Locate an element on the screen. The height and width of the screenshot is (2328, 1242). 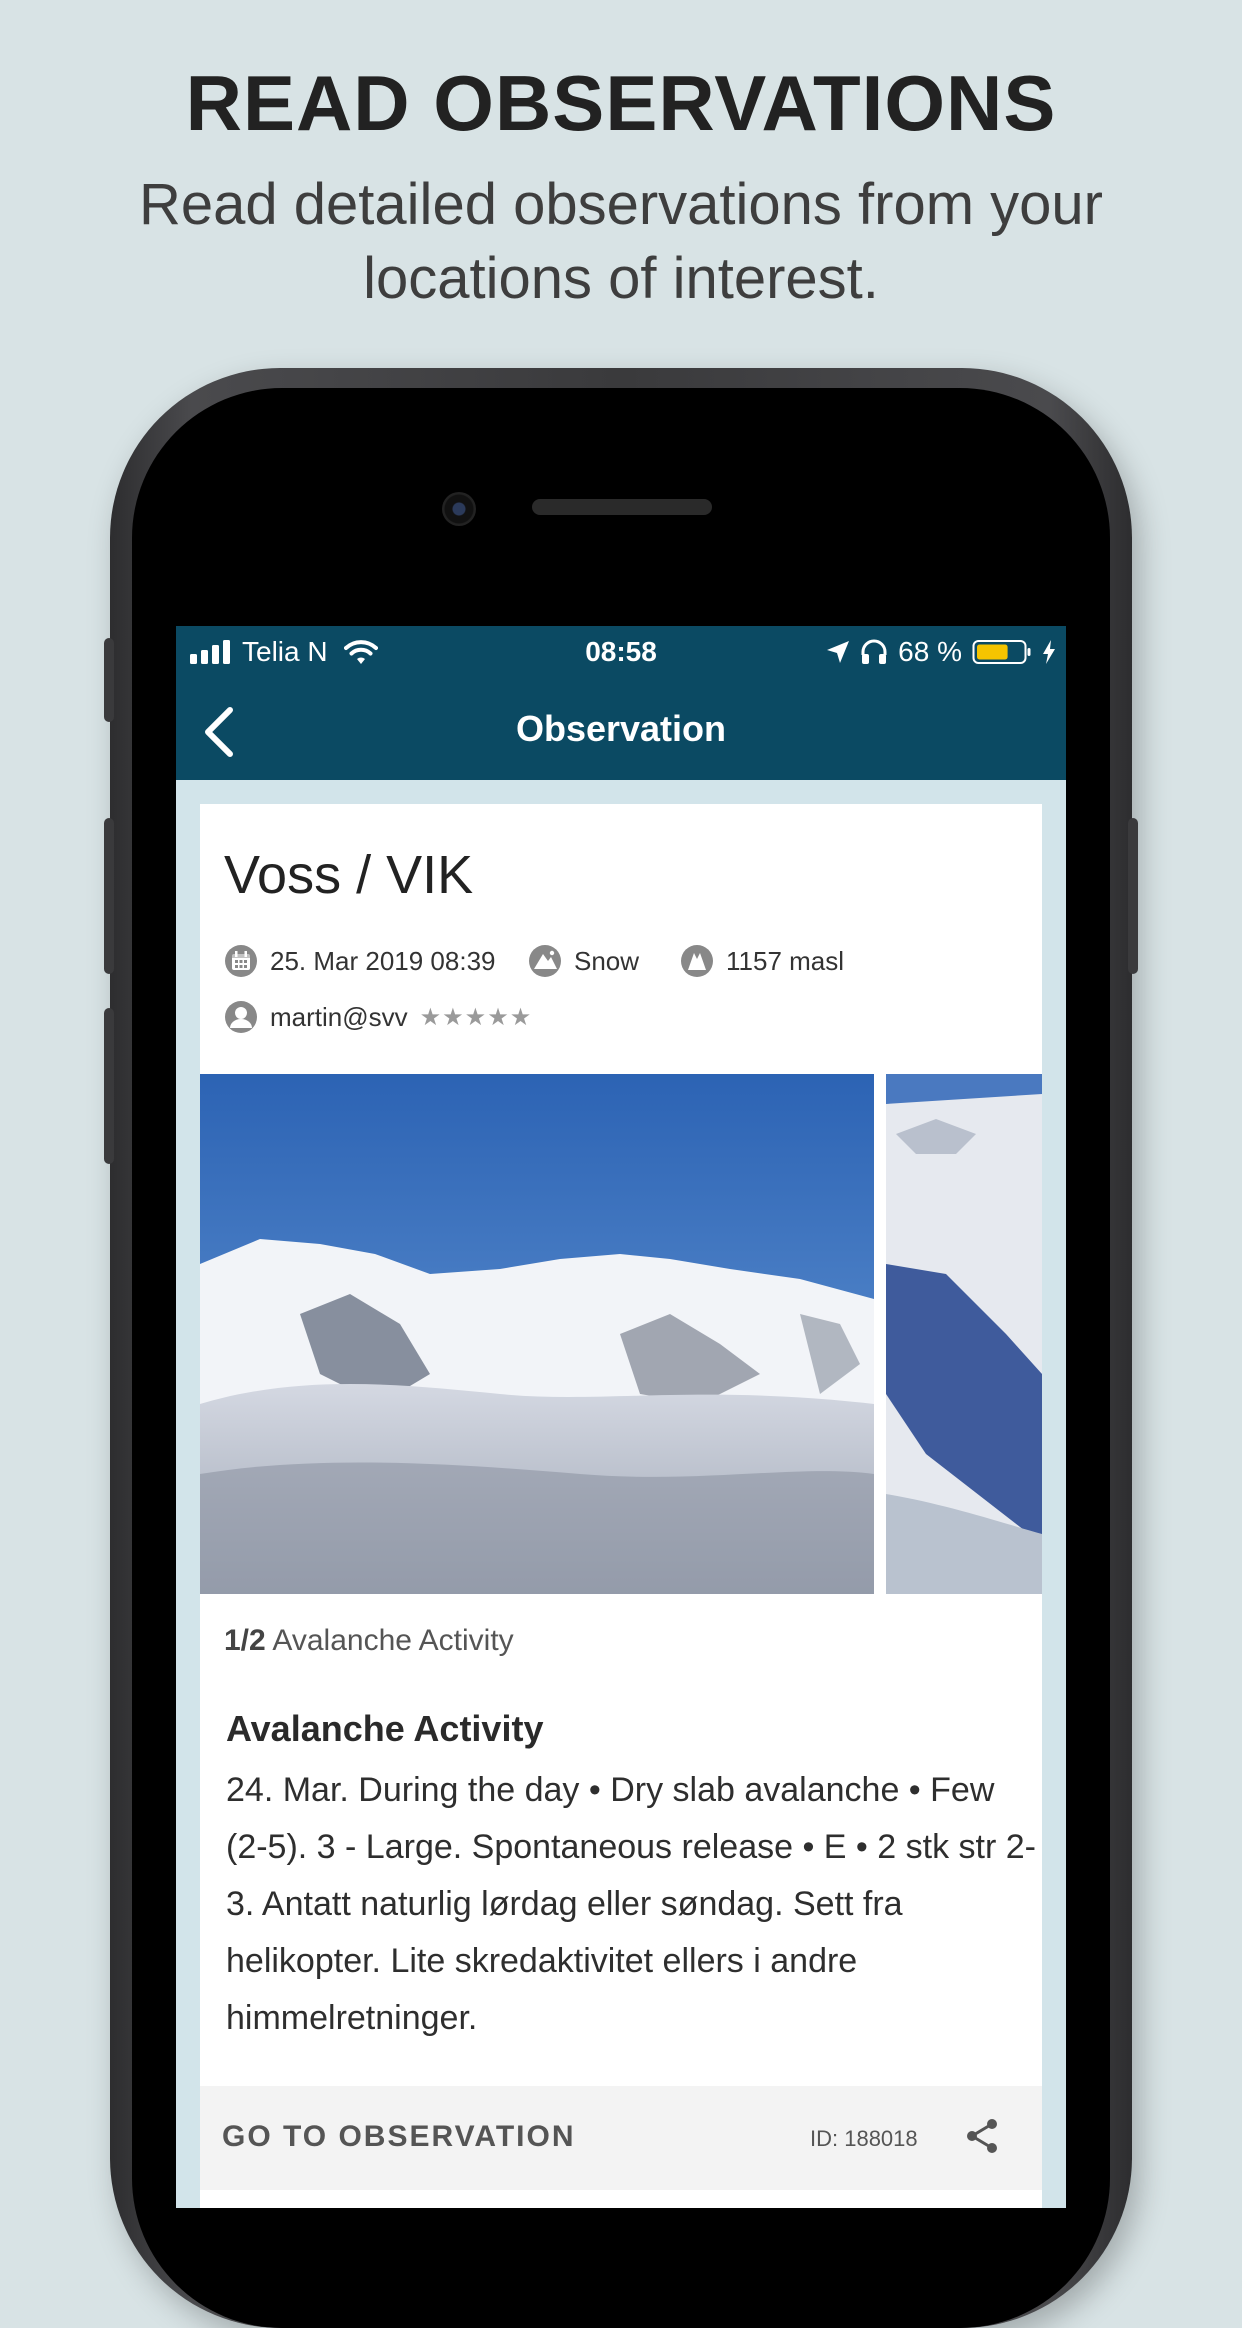
battery-icon is located at coordinates (1001, 652).